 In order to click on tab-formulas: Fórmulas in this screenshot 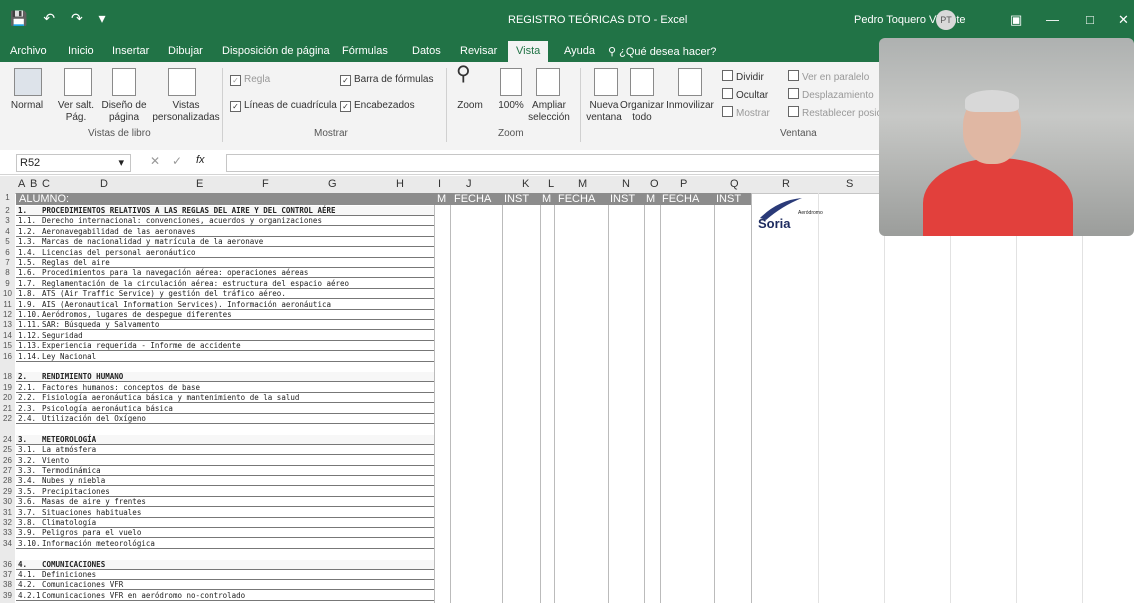, I will do `click(365, 51)`.